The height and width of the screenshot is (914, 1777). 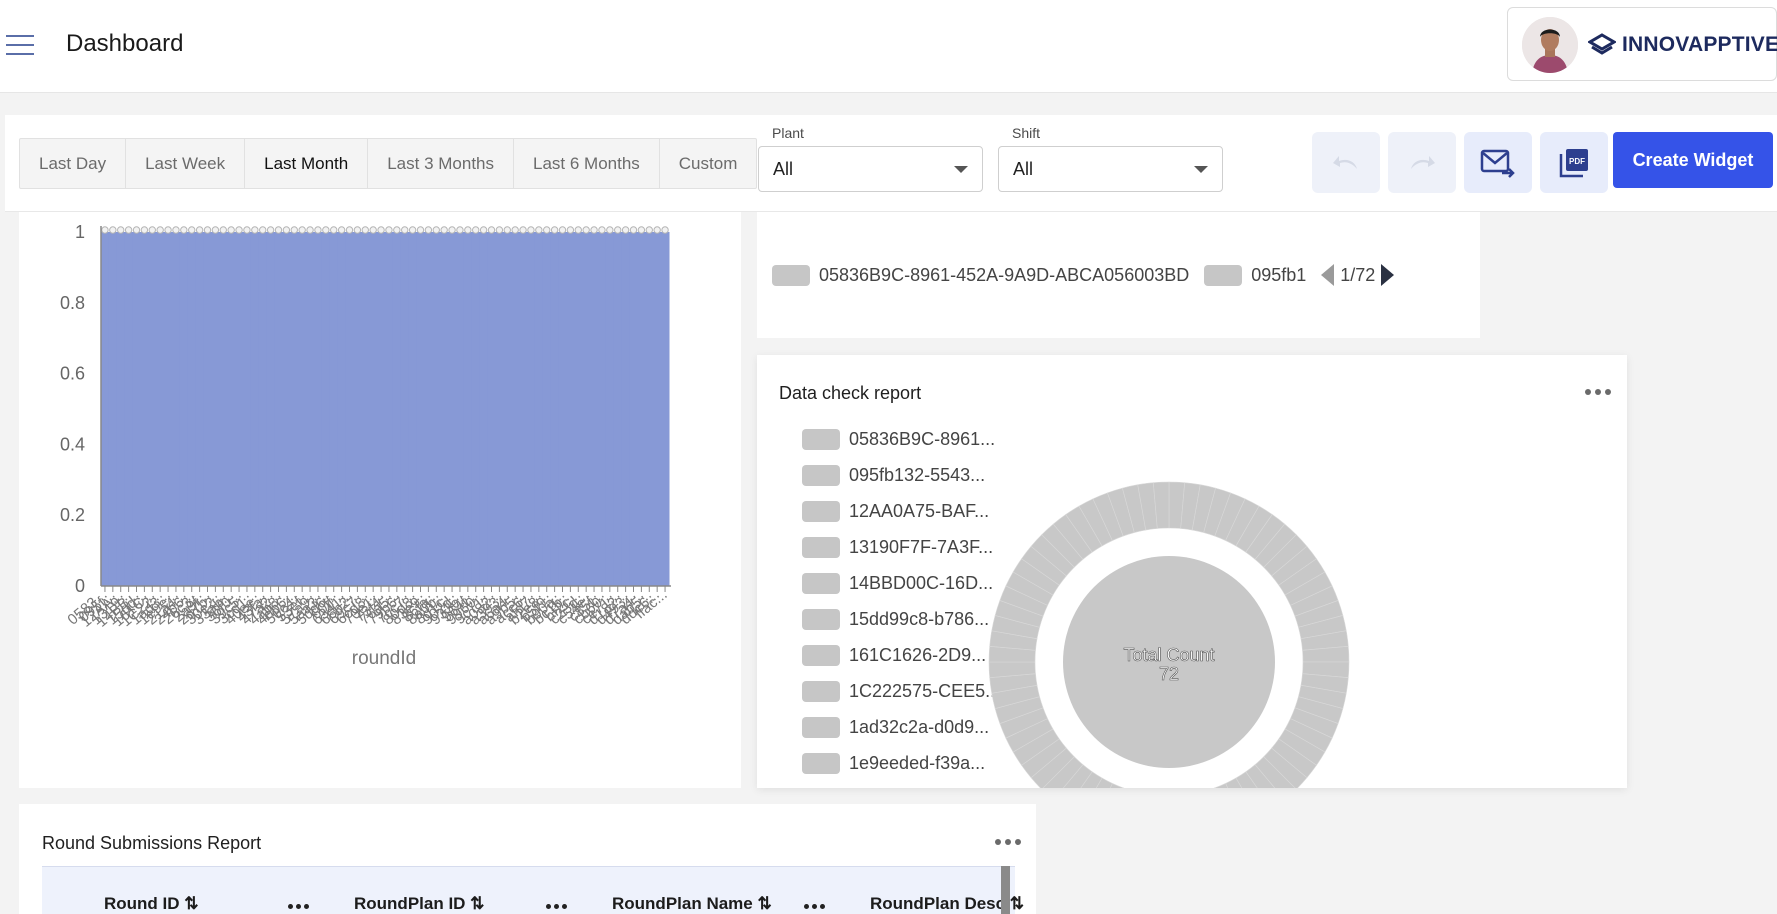 I want to click on range-button-custom: Custom, so click(x=708, y=163).